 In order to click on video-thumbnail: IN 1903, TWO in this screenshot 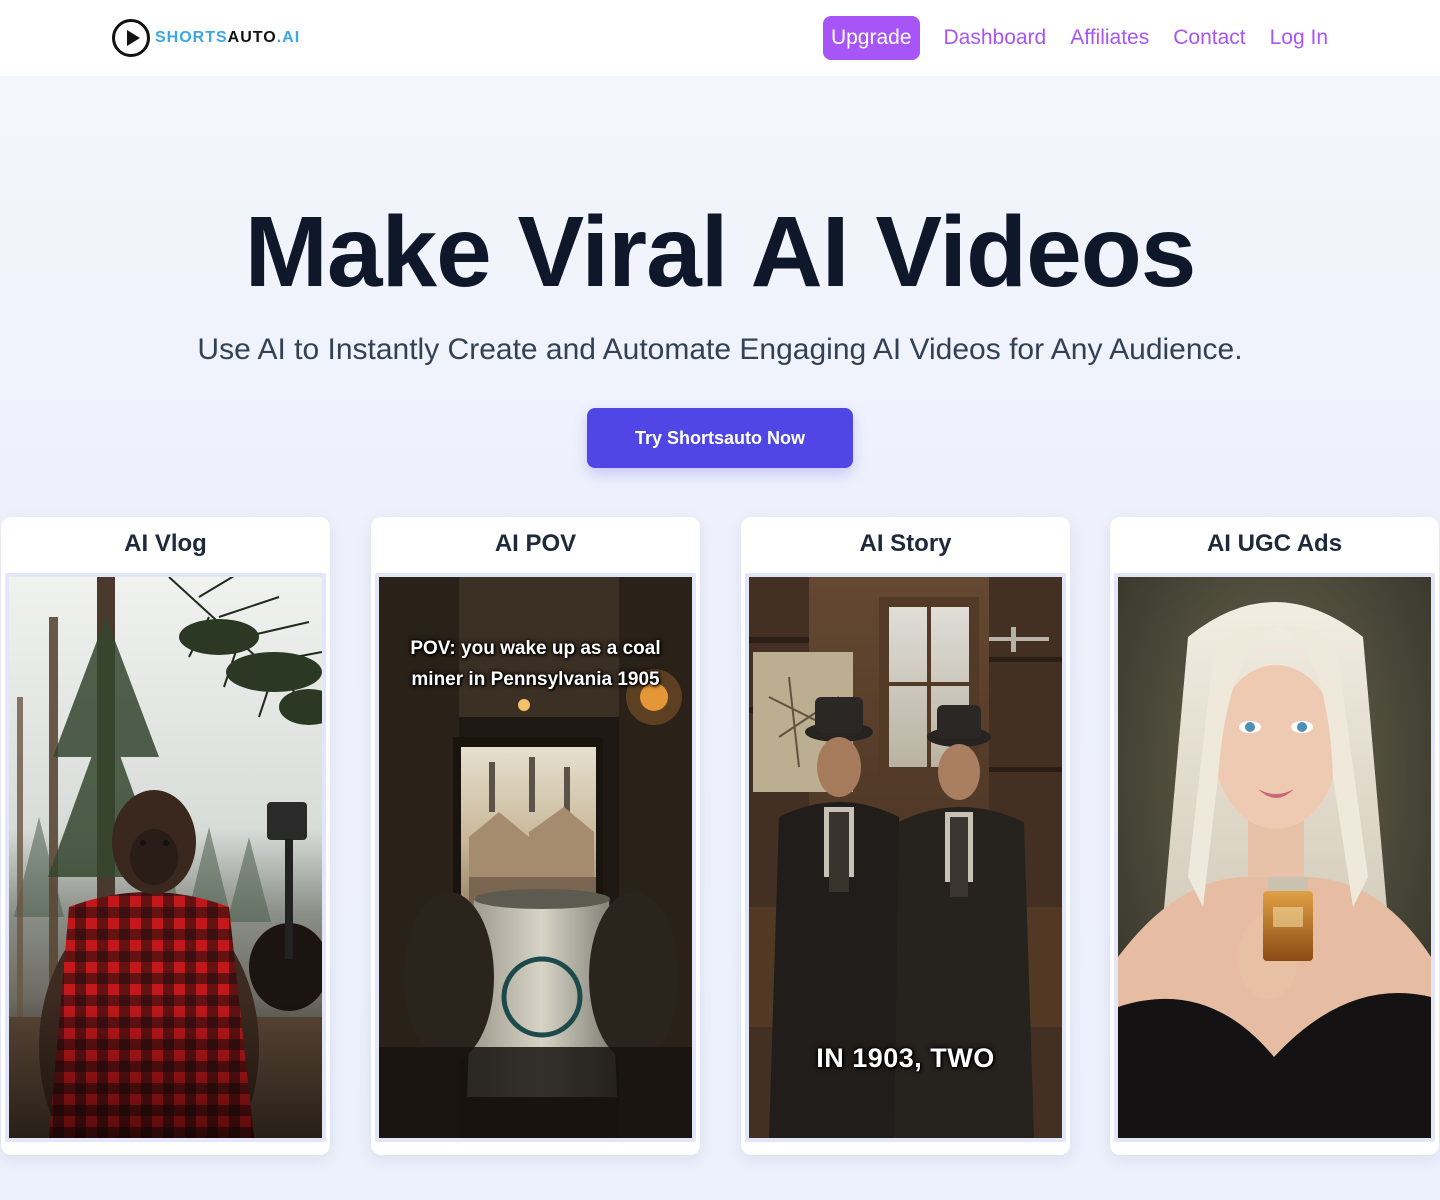, I will do `click(905, 857)`.